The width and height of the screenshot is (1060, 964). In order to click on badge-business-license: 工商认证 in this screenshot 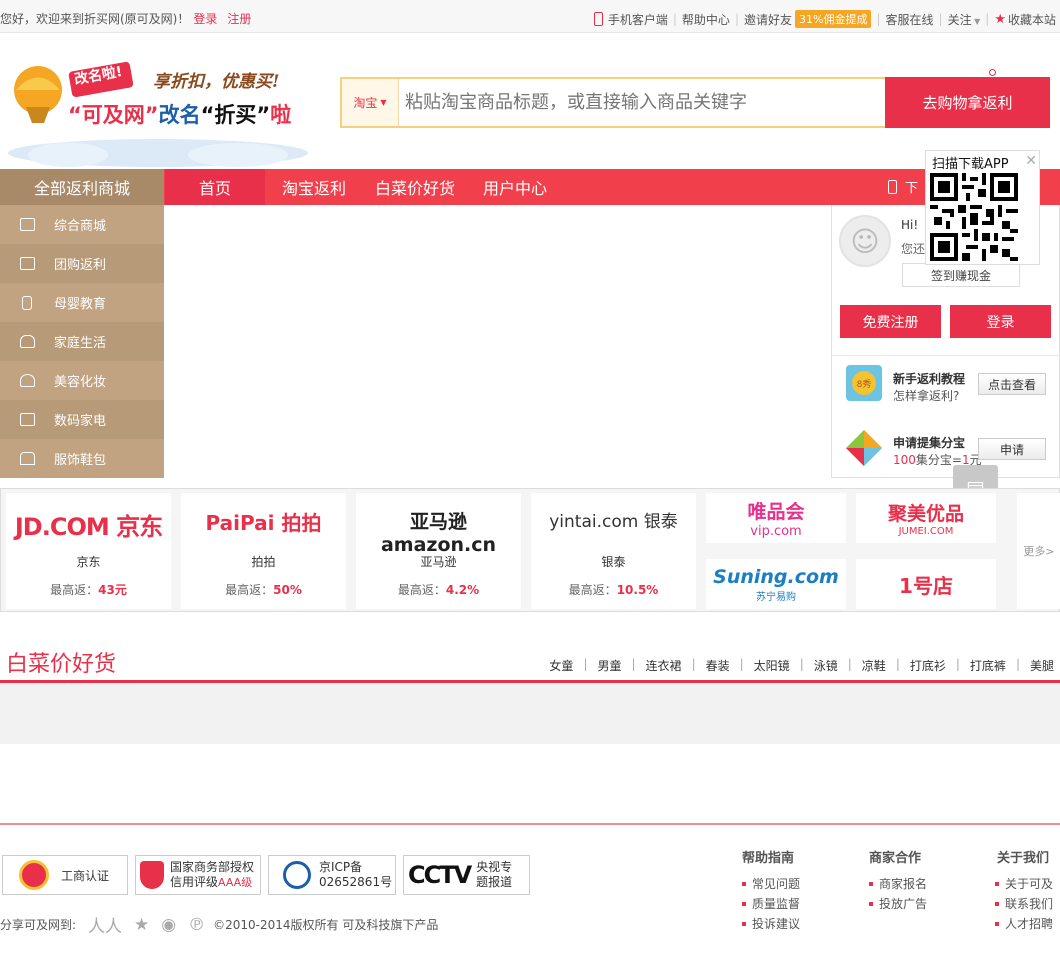, I will do `click(65, 875)`.